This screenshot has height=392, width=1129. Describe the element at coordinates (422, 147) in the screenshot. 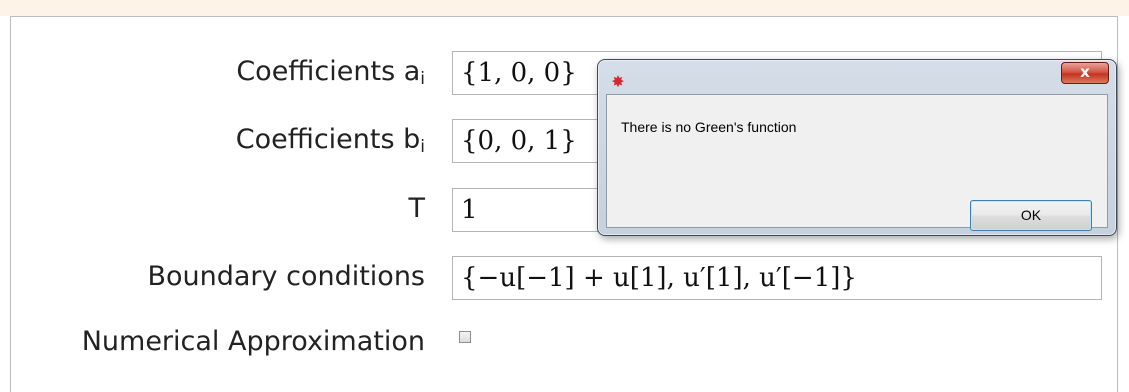

I see `coefficients-b-label-subscript: i` at that location.